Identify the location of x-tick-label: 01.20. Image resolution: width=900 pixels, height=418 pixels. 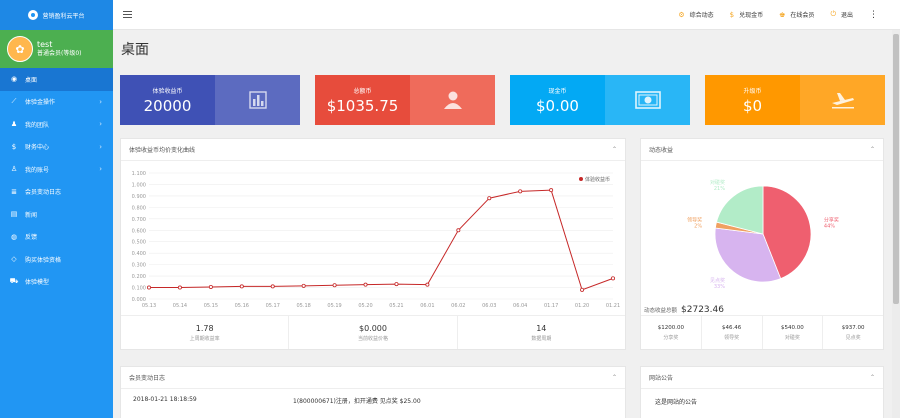
(582, 306).